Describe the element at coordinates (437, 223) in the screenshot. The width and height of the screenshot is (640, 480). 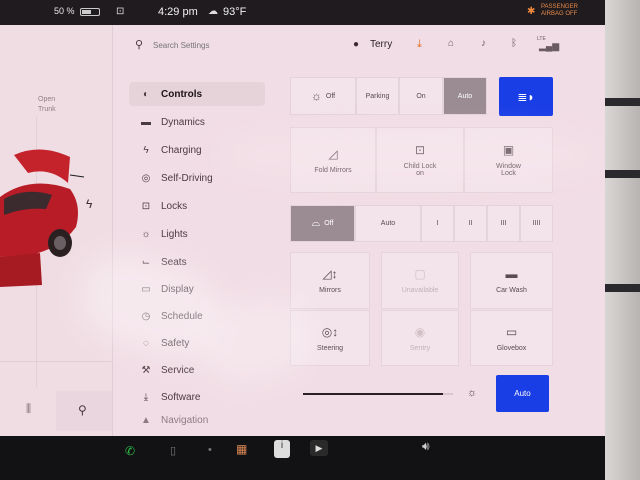
I see `wipers-speed-1-button: I` at that location.